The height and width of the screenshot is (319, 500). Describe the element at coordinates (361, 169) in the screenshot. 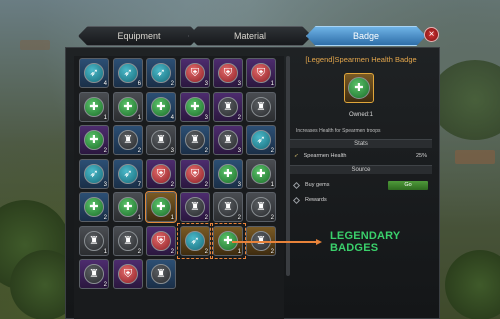

I see `source-header: Source` at that location.